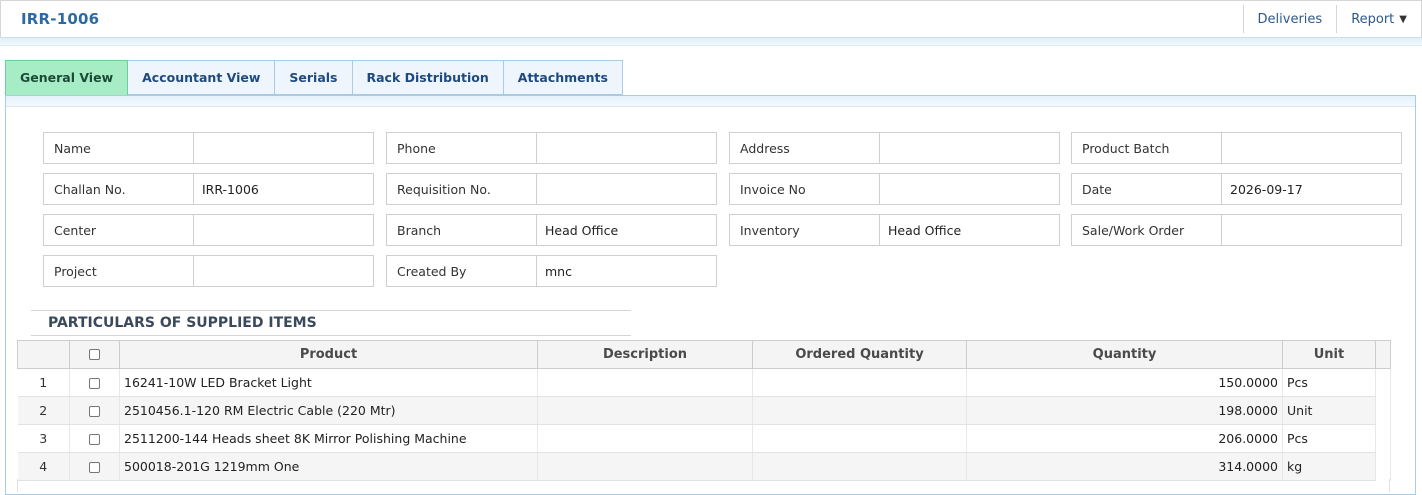 The width and height of the screenshot is (1422, 495). I want to click on section-title: PARTICULARS OF SUPPLIED ITEMS, so click(331, 323).